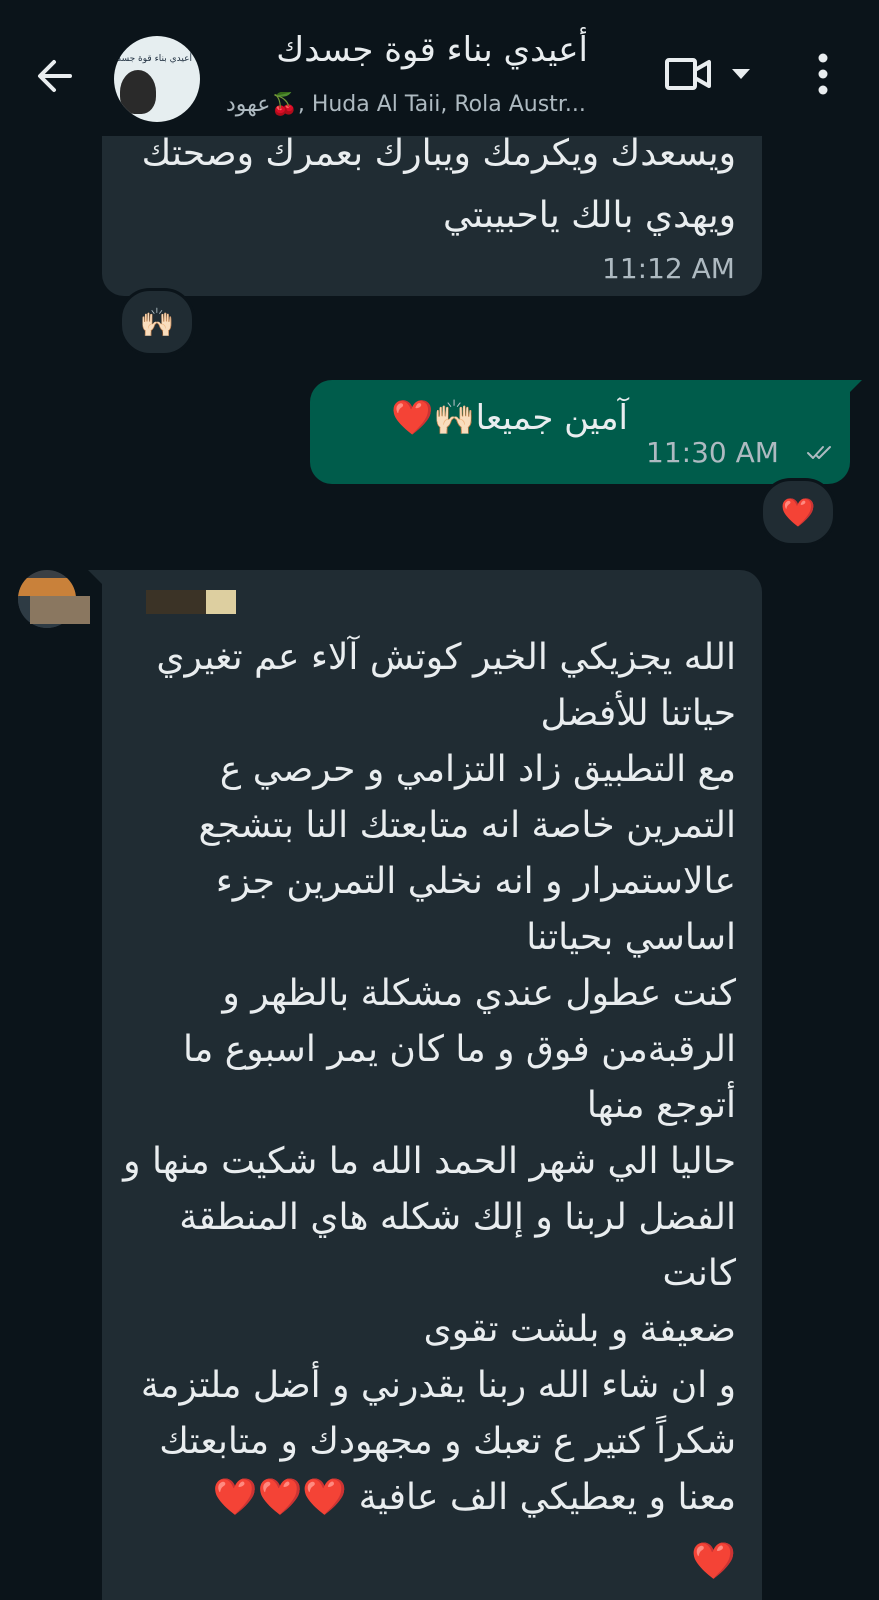  I want to click on message-line: حياتنا للأفضل, so click(638, 713).